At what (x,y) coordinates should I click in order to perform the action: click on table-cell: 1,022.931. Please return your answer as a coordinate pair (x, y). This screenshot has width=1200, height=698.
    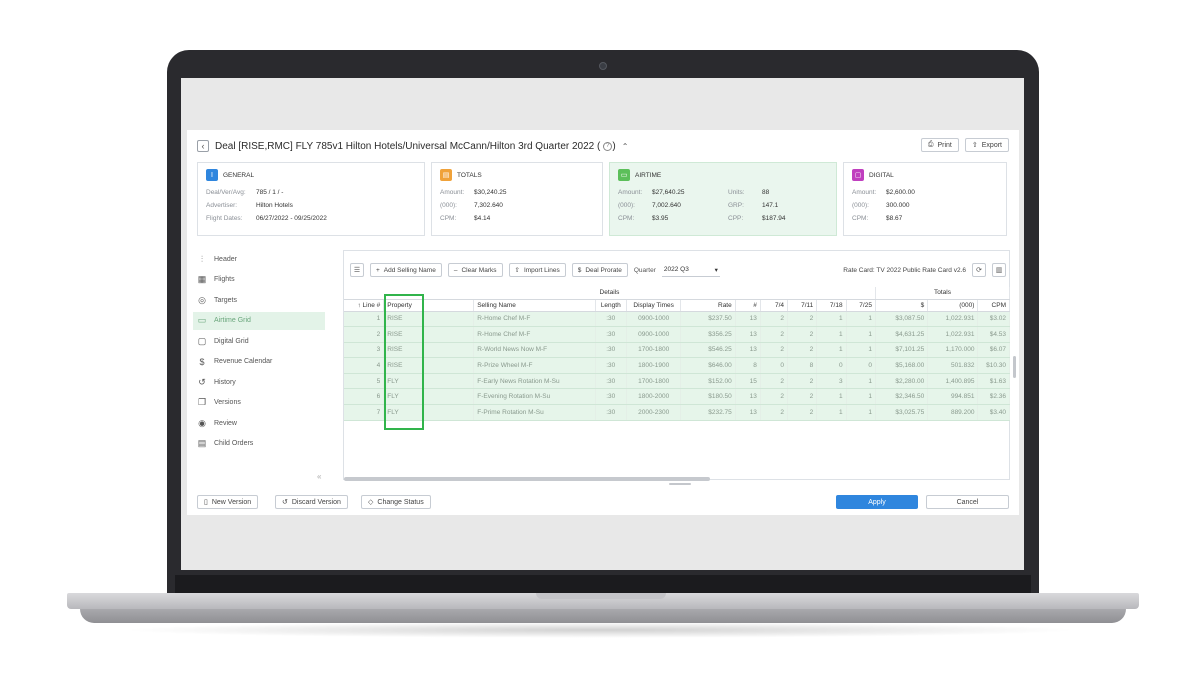
    Looking at the image, I should click on (953, 334).